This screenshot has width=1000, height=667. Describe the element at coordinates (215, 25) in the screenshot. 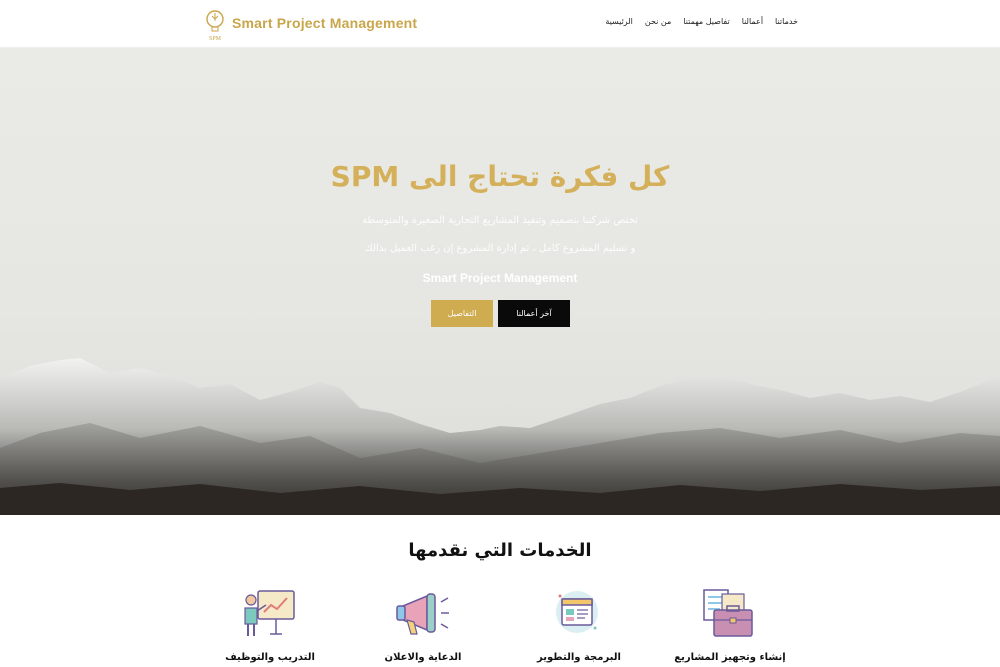

I see `lightbulb-logo-icon: SPM` at that location.